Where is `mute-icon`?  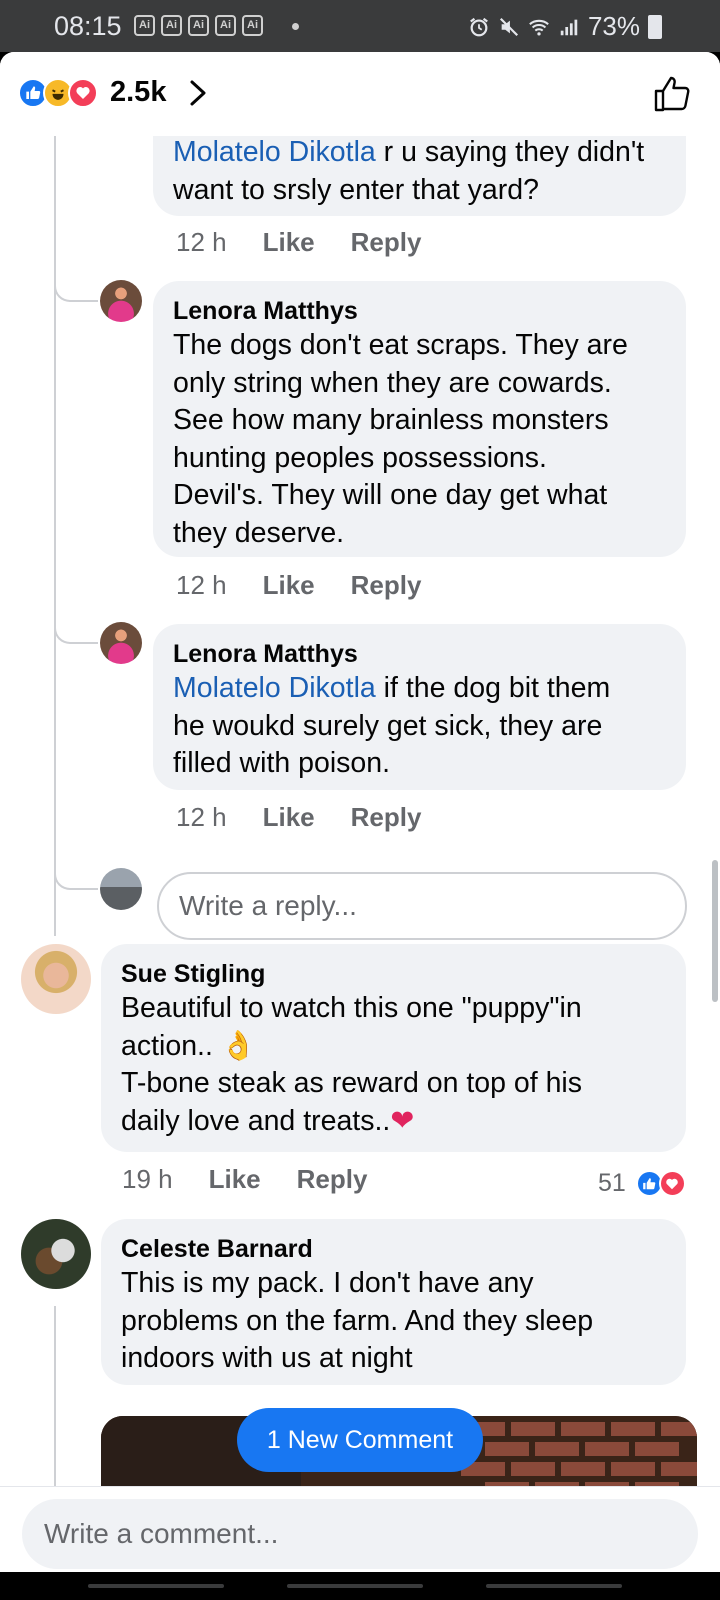
mute-icon is located at coordinates (508, 26).